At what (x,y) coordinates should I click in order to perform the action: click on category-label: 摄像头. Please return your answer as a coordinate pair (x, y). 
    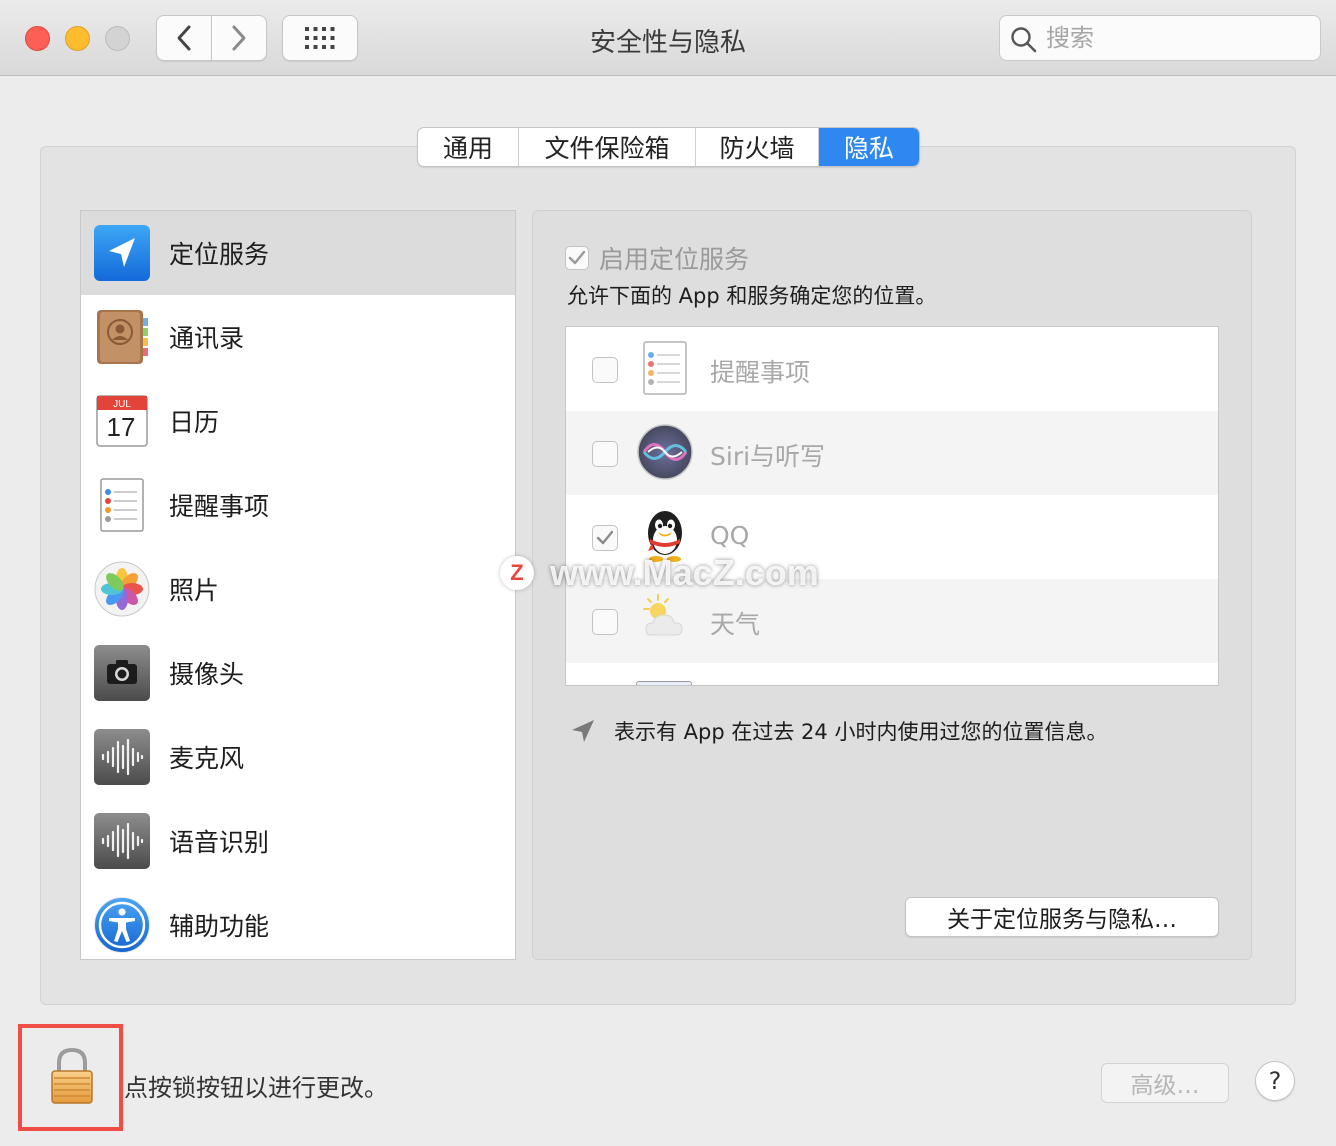
    Looking at the image, I should click on (207, 674).